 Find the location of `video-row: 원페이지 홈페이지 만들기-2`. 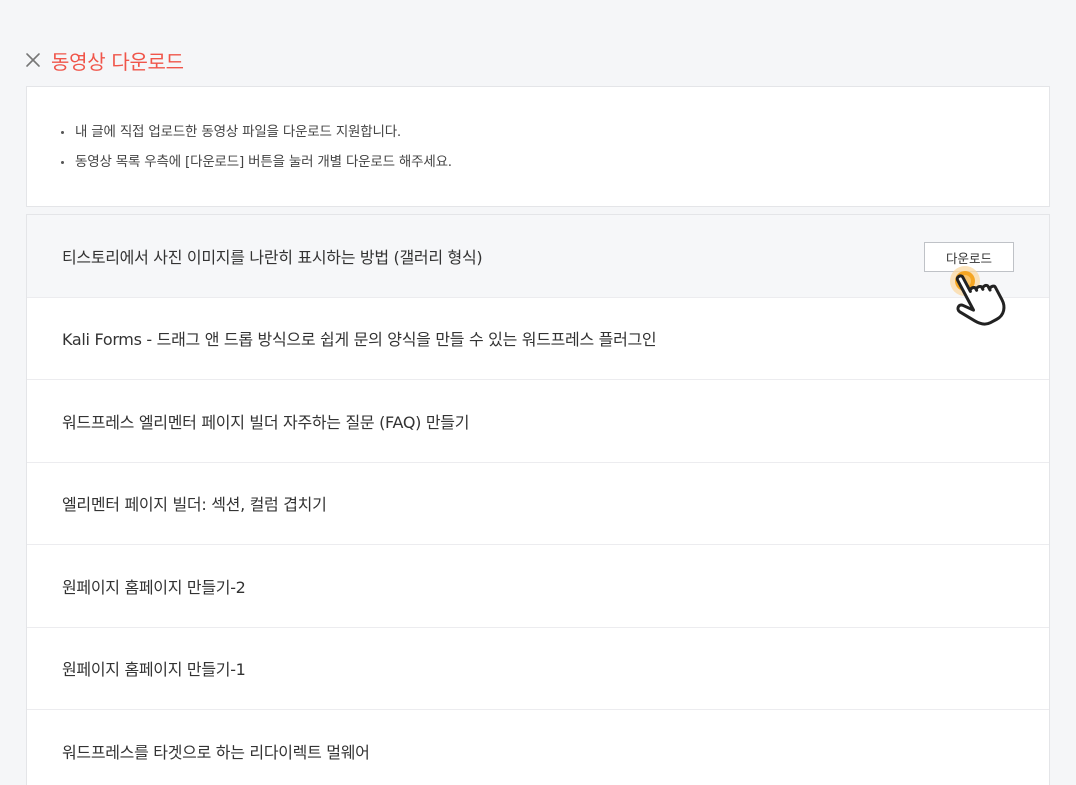

video-row: 원페이지 홈페이지 만들기-2 is located at coordinates (538, 586).